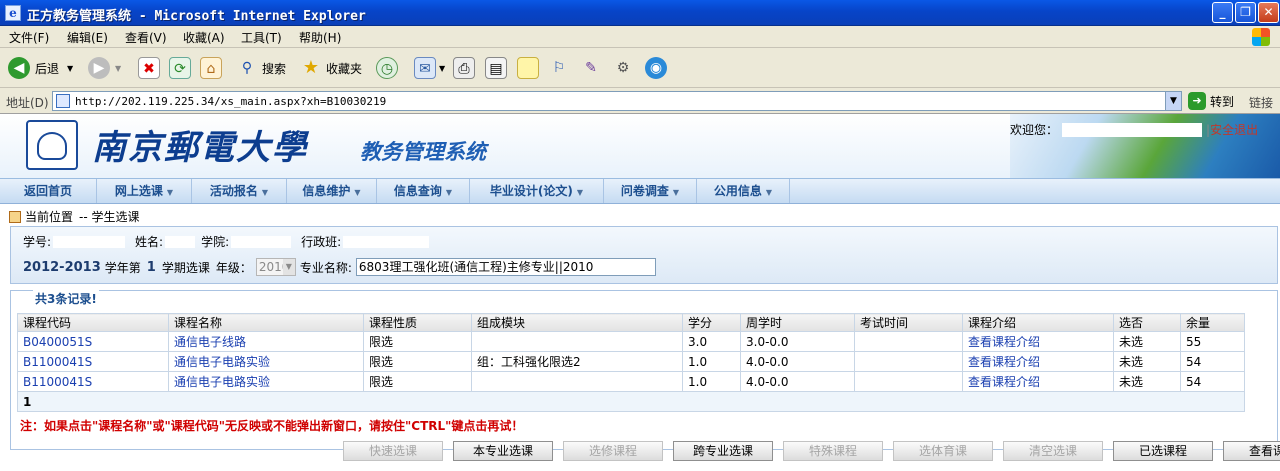 The width and height of the screenshot is (1280, 471). Describe the element at coordinates (326, 191) in the screenshot. I see `nav-label: 信息维护` at that location.